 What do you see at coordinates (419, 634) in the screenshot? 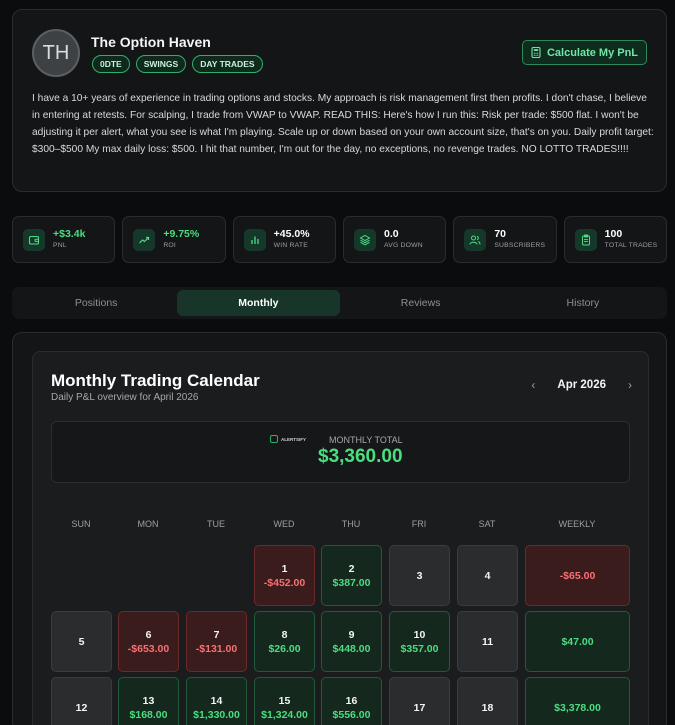
I see `day-number: 10` at bounding box center [419, 634].